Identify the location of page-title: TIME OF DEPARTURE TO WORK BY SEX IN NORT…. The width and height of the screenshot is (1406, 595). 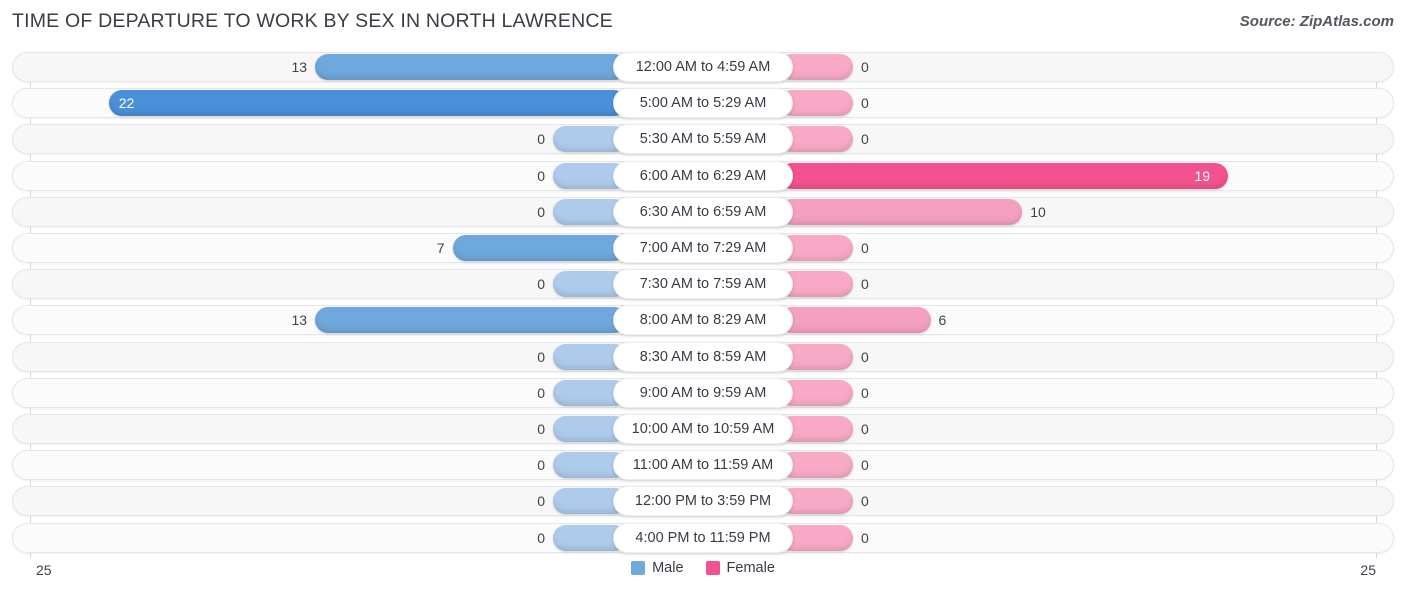
(312, 21).